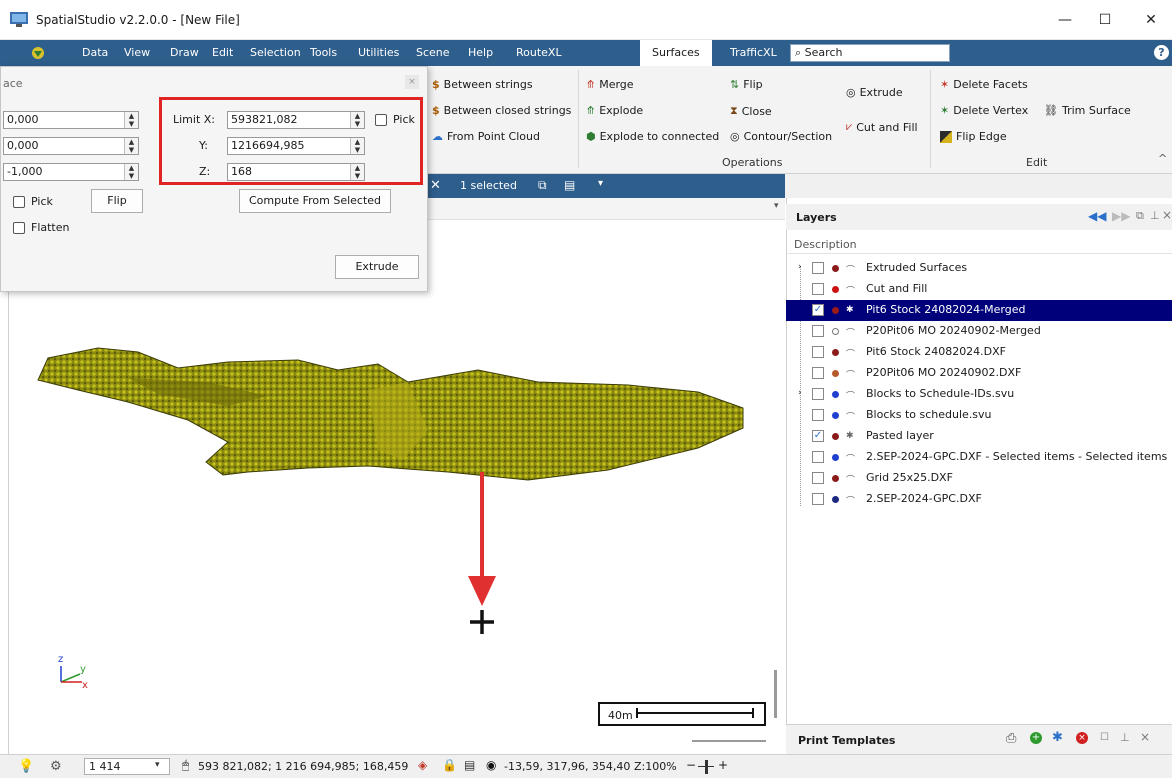  Describe the element at coordinates (1036, 738) in the screenshot. I see `add-template-icon: +` at that location.